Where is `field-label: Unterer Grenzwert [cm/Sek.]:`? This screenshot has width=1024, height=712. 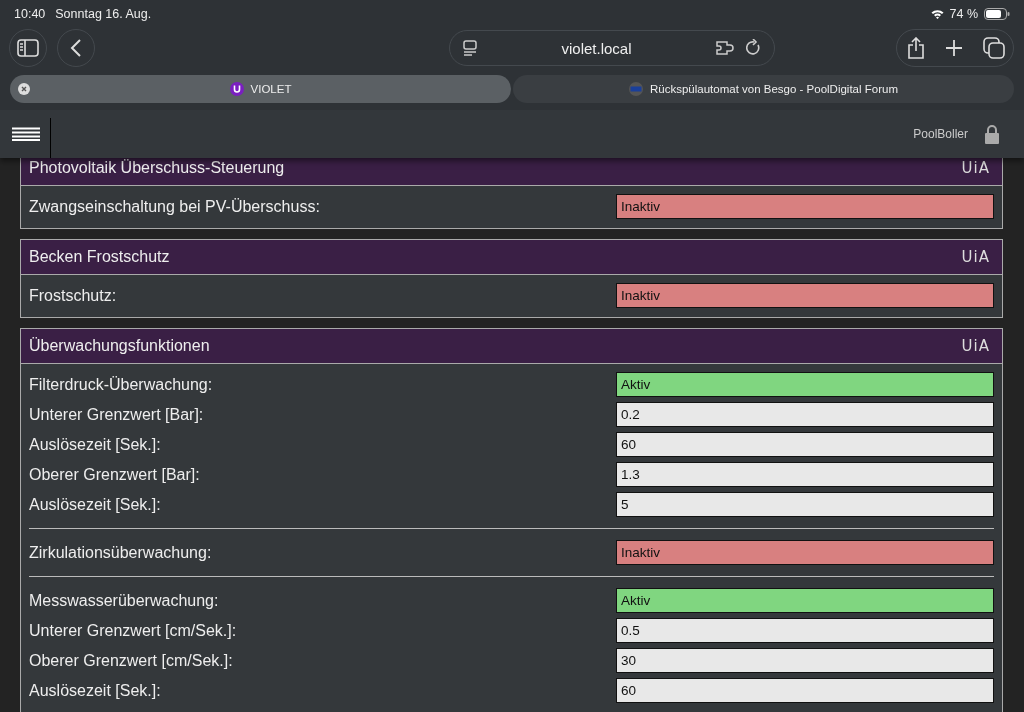
field-label: Unterer Grenzwert [cm/Sek.]: is located at coordinates (133, 630).